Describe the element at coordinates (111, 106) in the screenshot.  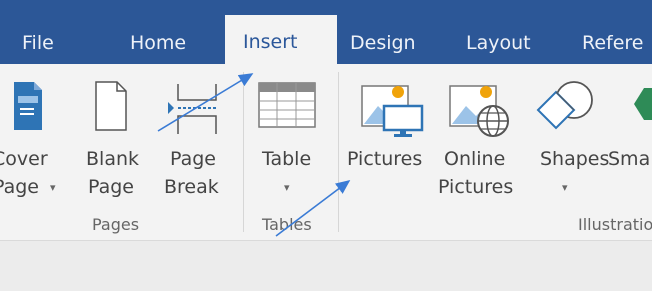
I see `blank-page-icon` at that location.